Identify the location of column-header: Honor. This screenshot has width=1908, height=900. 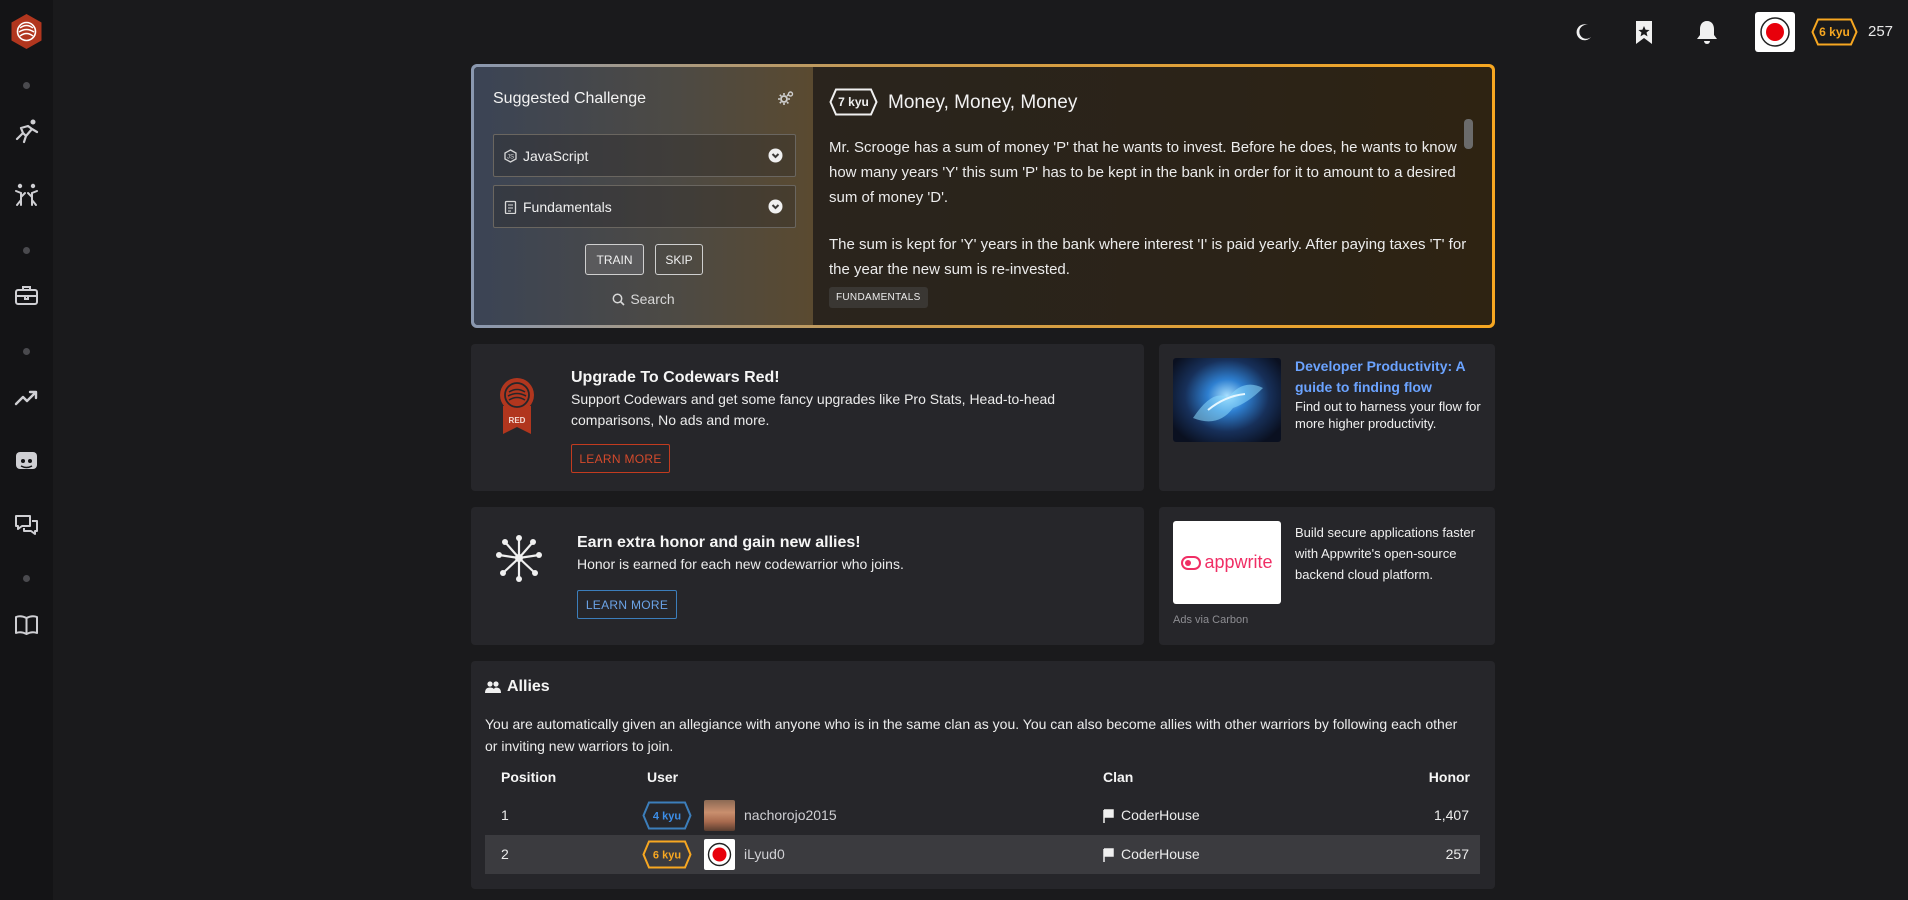
(1449, 777).